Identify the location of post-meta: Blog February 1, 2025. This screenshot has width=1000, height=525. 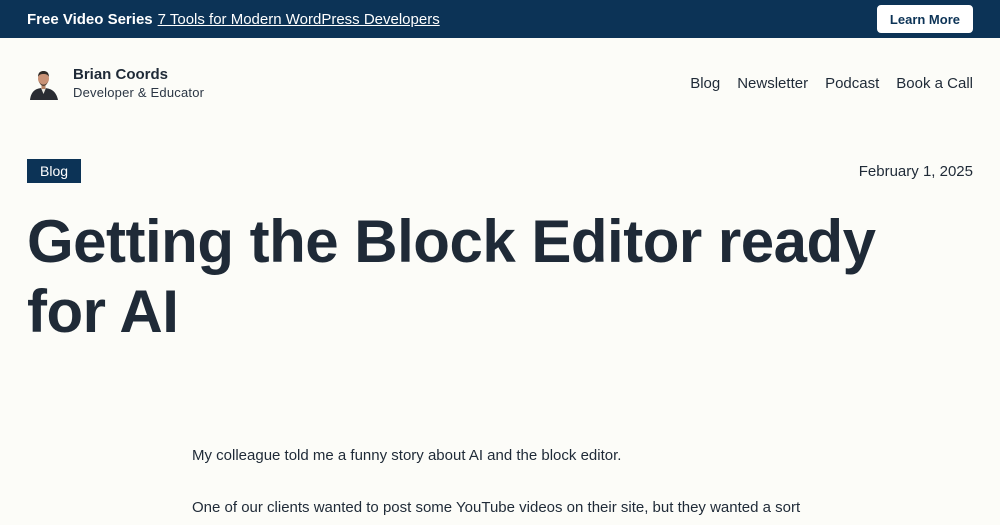
(500, 171).